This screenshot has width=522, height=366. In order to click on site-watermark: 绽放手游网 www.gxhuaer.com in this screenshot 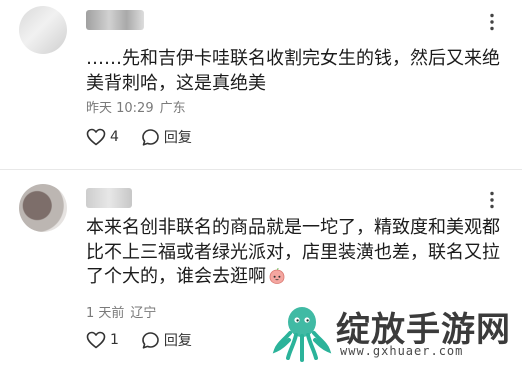, I will do `click(395, 331)`.